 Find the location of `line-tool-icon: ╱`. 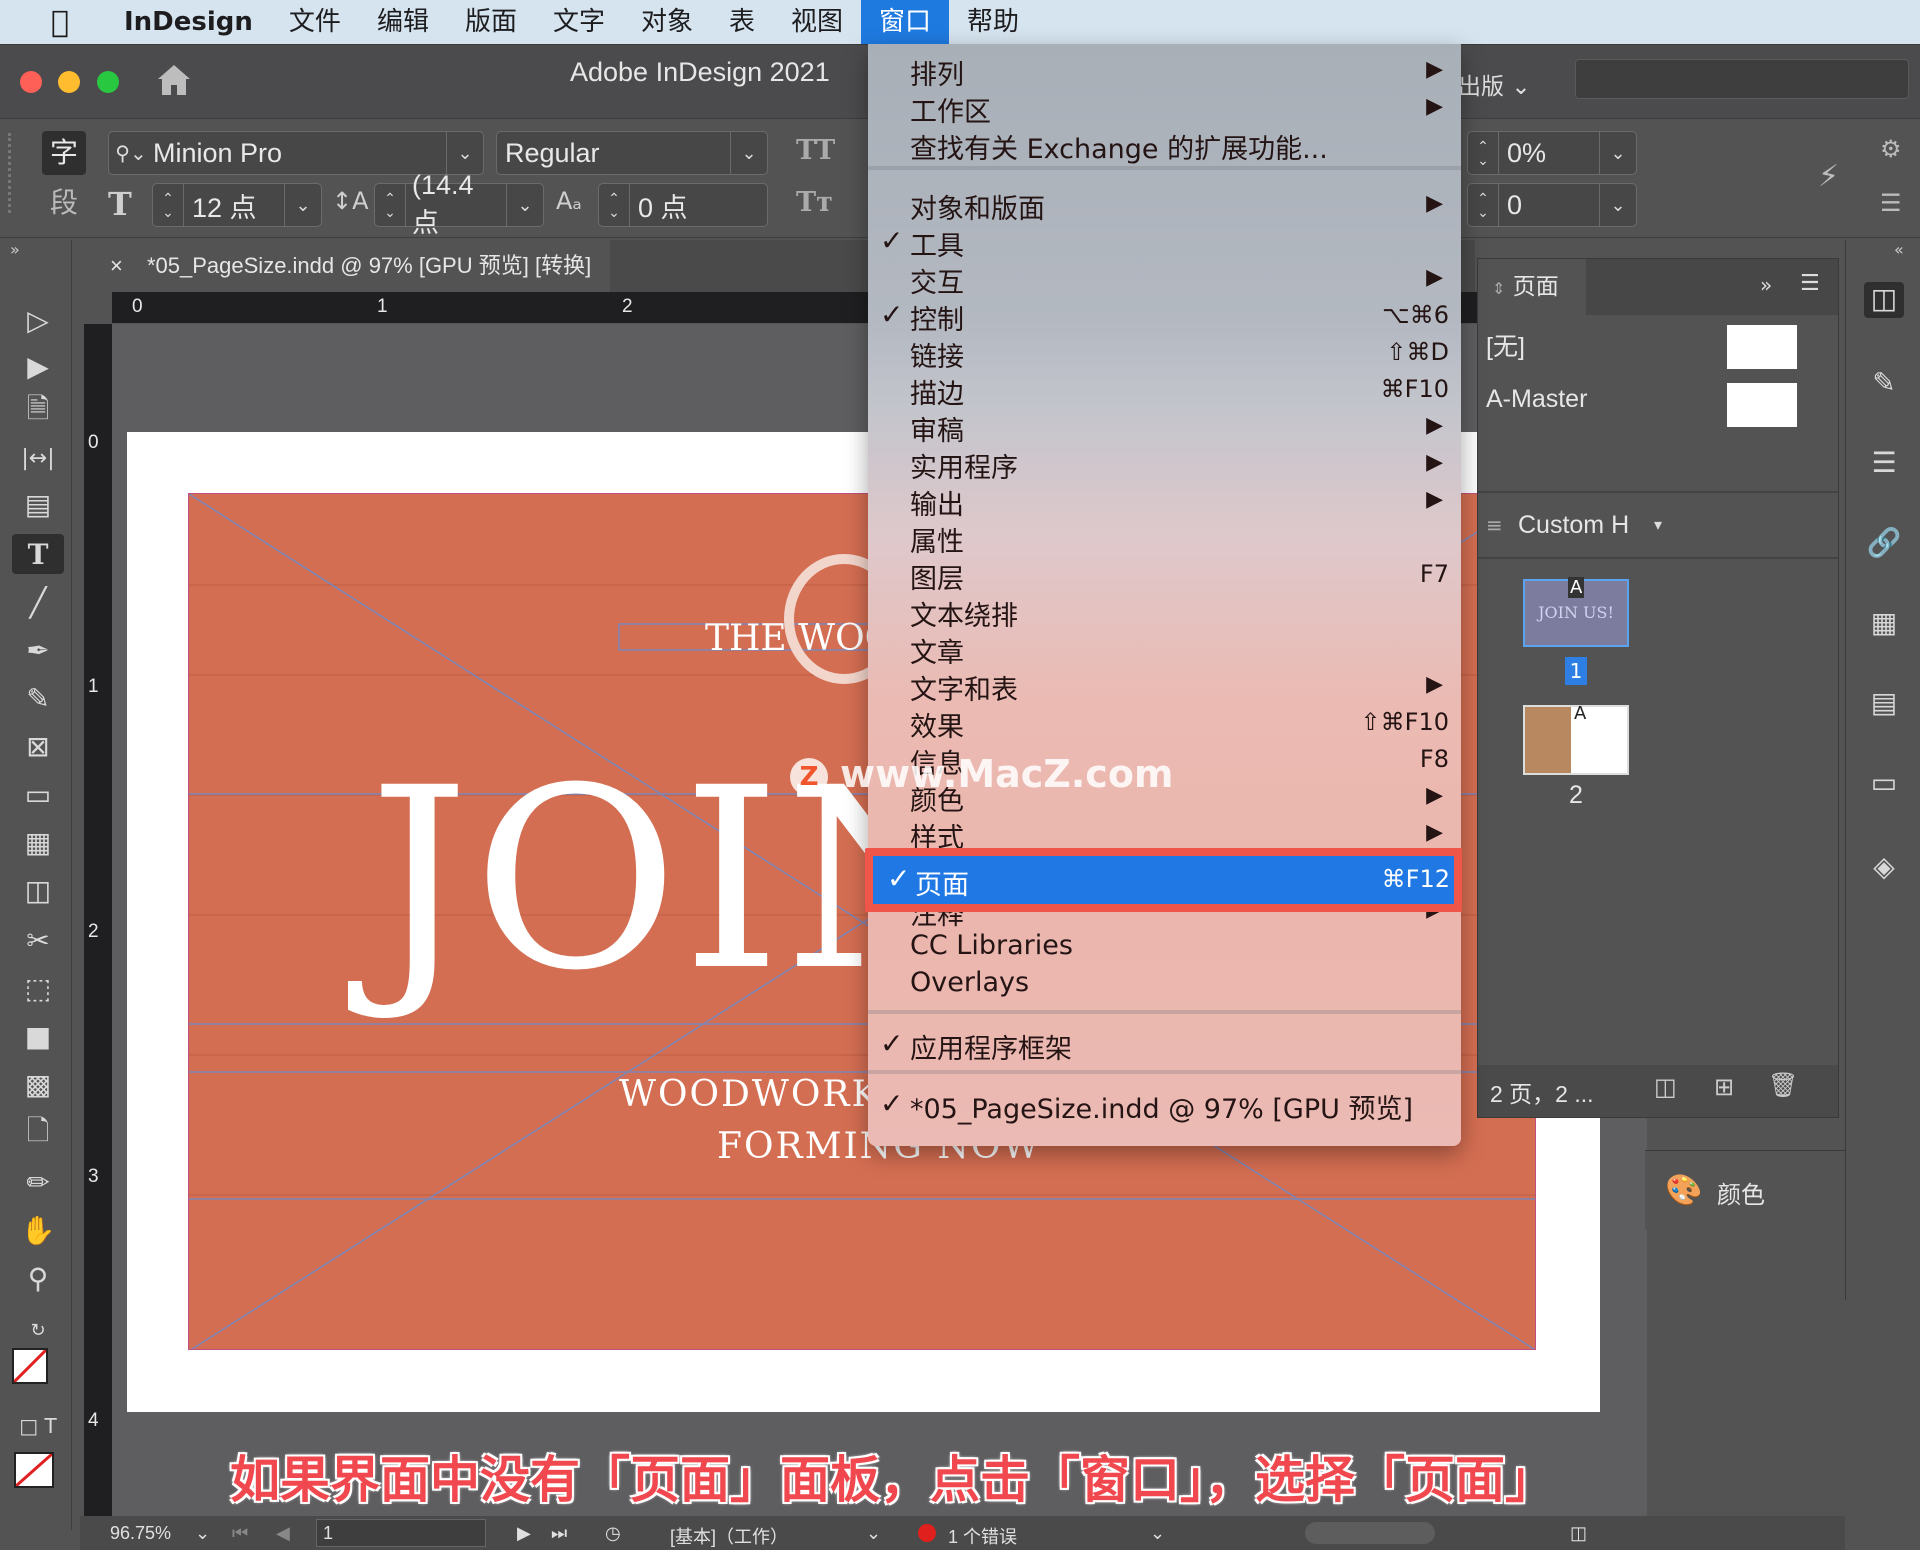

line-tool-icon: ╱ is located at coordinates (38, 602).